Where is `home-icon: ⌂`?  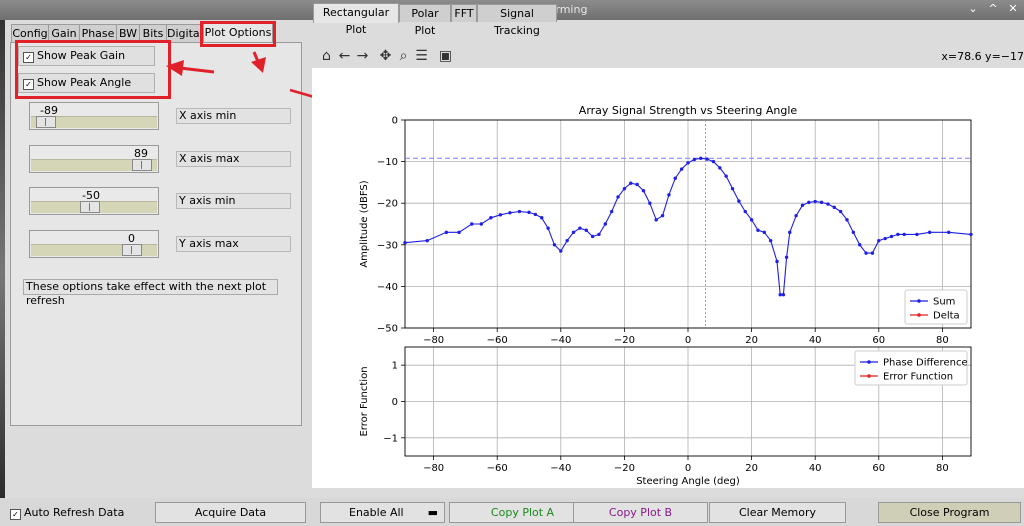 home-icon: ⌂ is located at coordinates (326, 56).